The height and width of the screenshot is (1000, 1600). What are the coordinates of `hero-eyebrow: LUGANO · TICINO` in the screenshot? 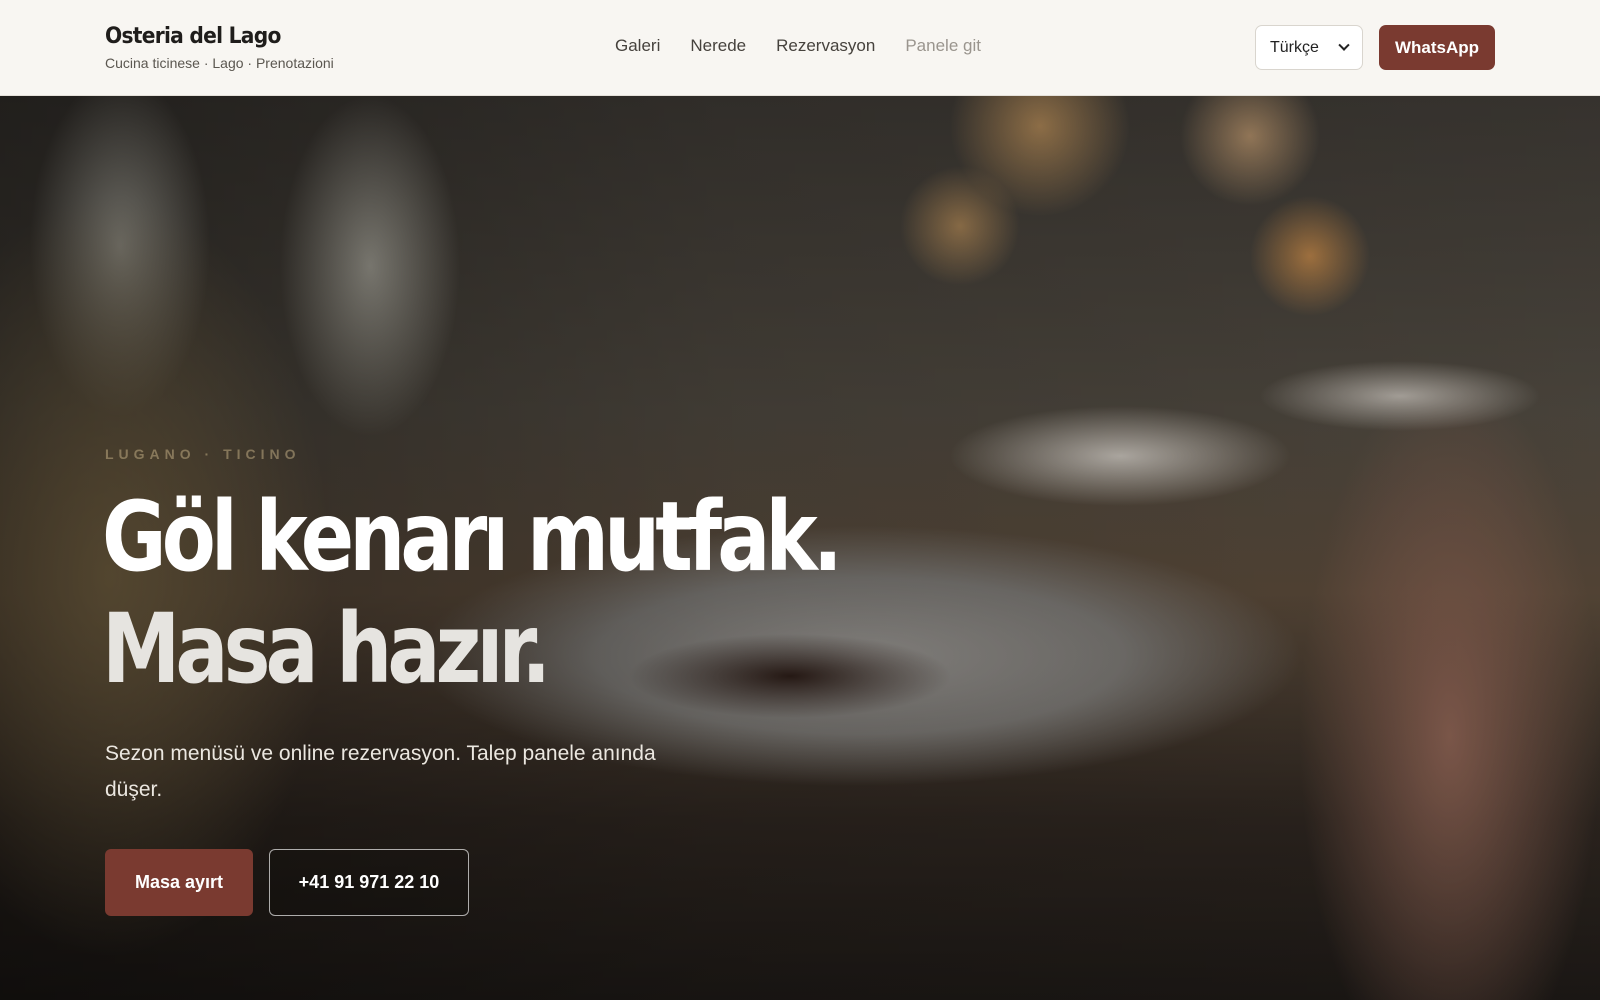 It's located at (203, 454).